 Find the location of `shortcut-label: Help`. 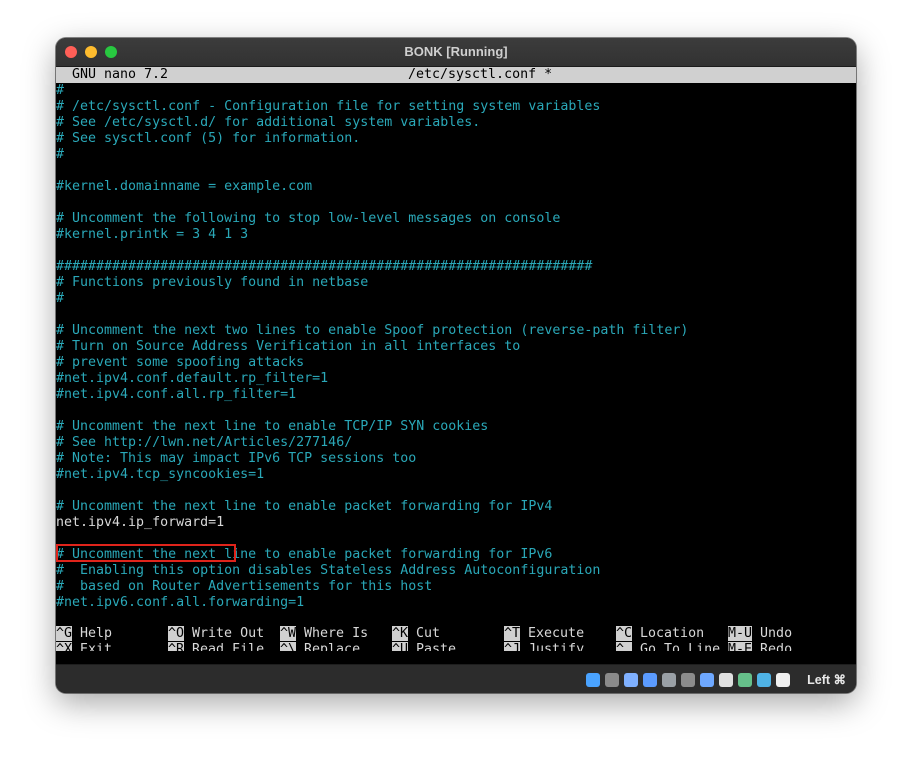

shortcut-label: Help is located at coordinates (96, 633).